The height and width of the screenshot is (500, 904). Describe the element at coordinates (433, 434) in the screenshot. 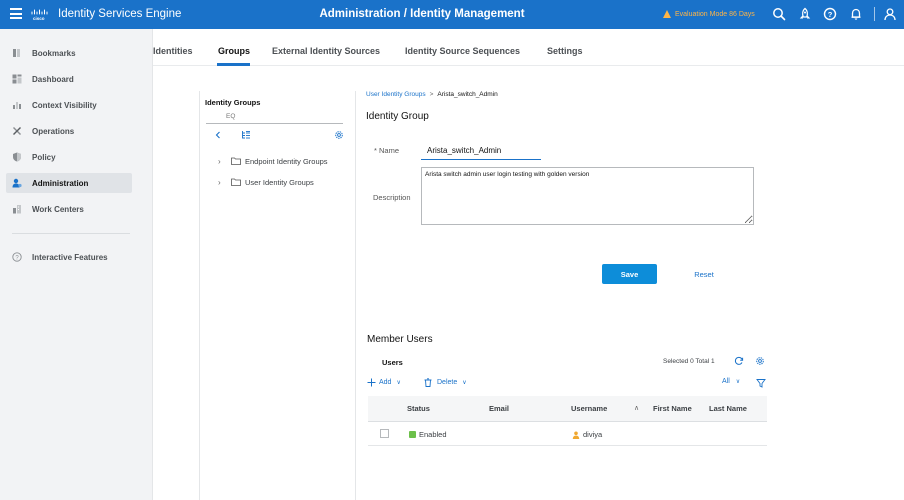

I see `status-value: Enabled` at that location.